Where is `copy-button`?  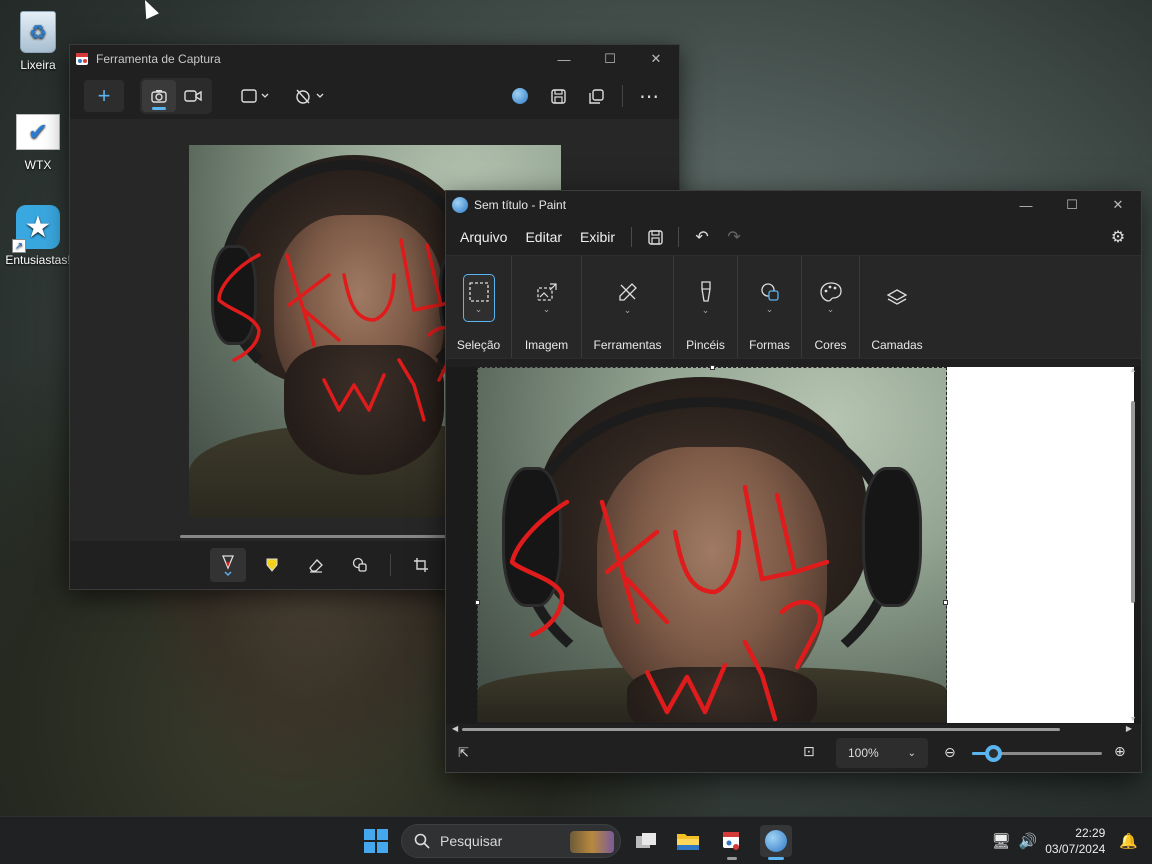 copy-button is located at coordinates (596, 96).